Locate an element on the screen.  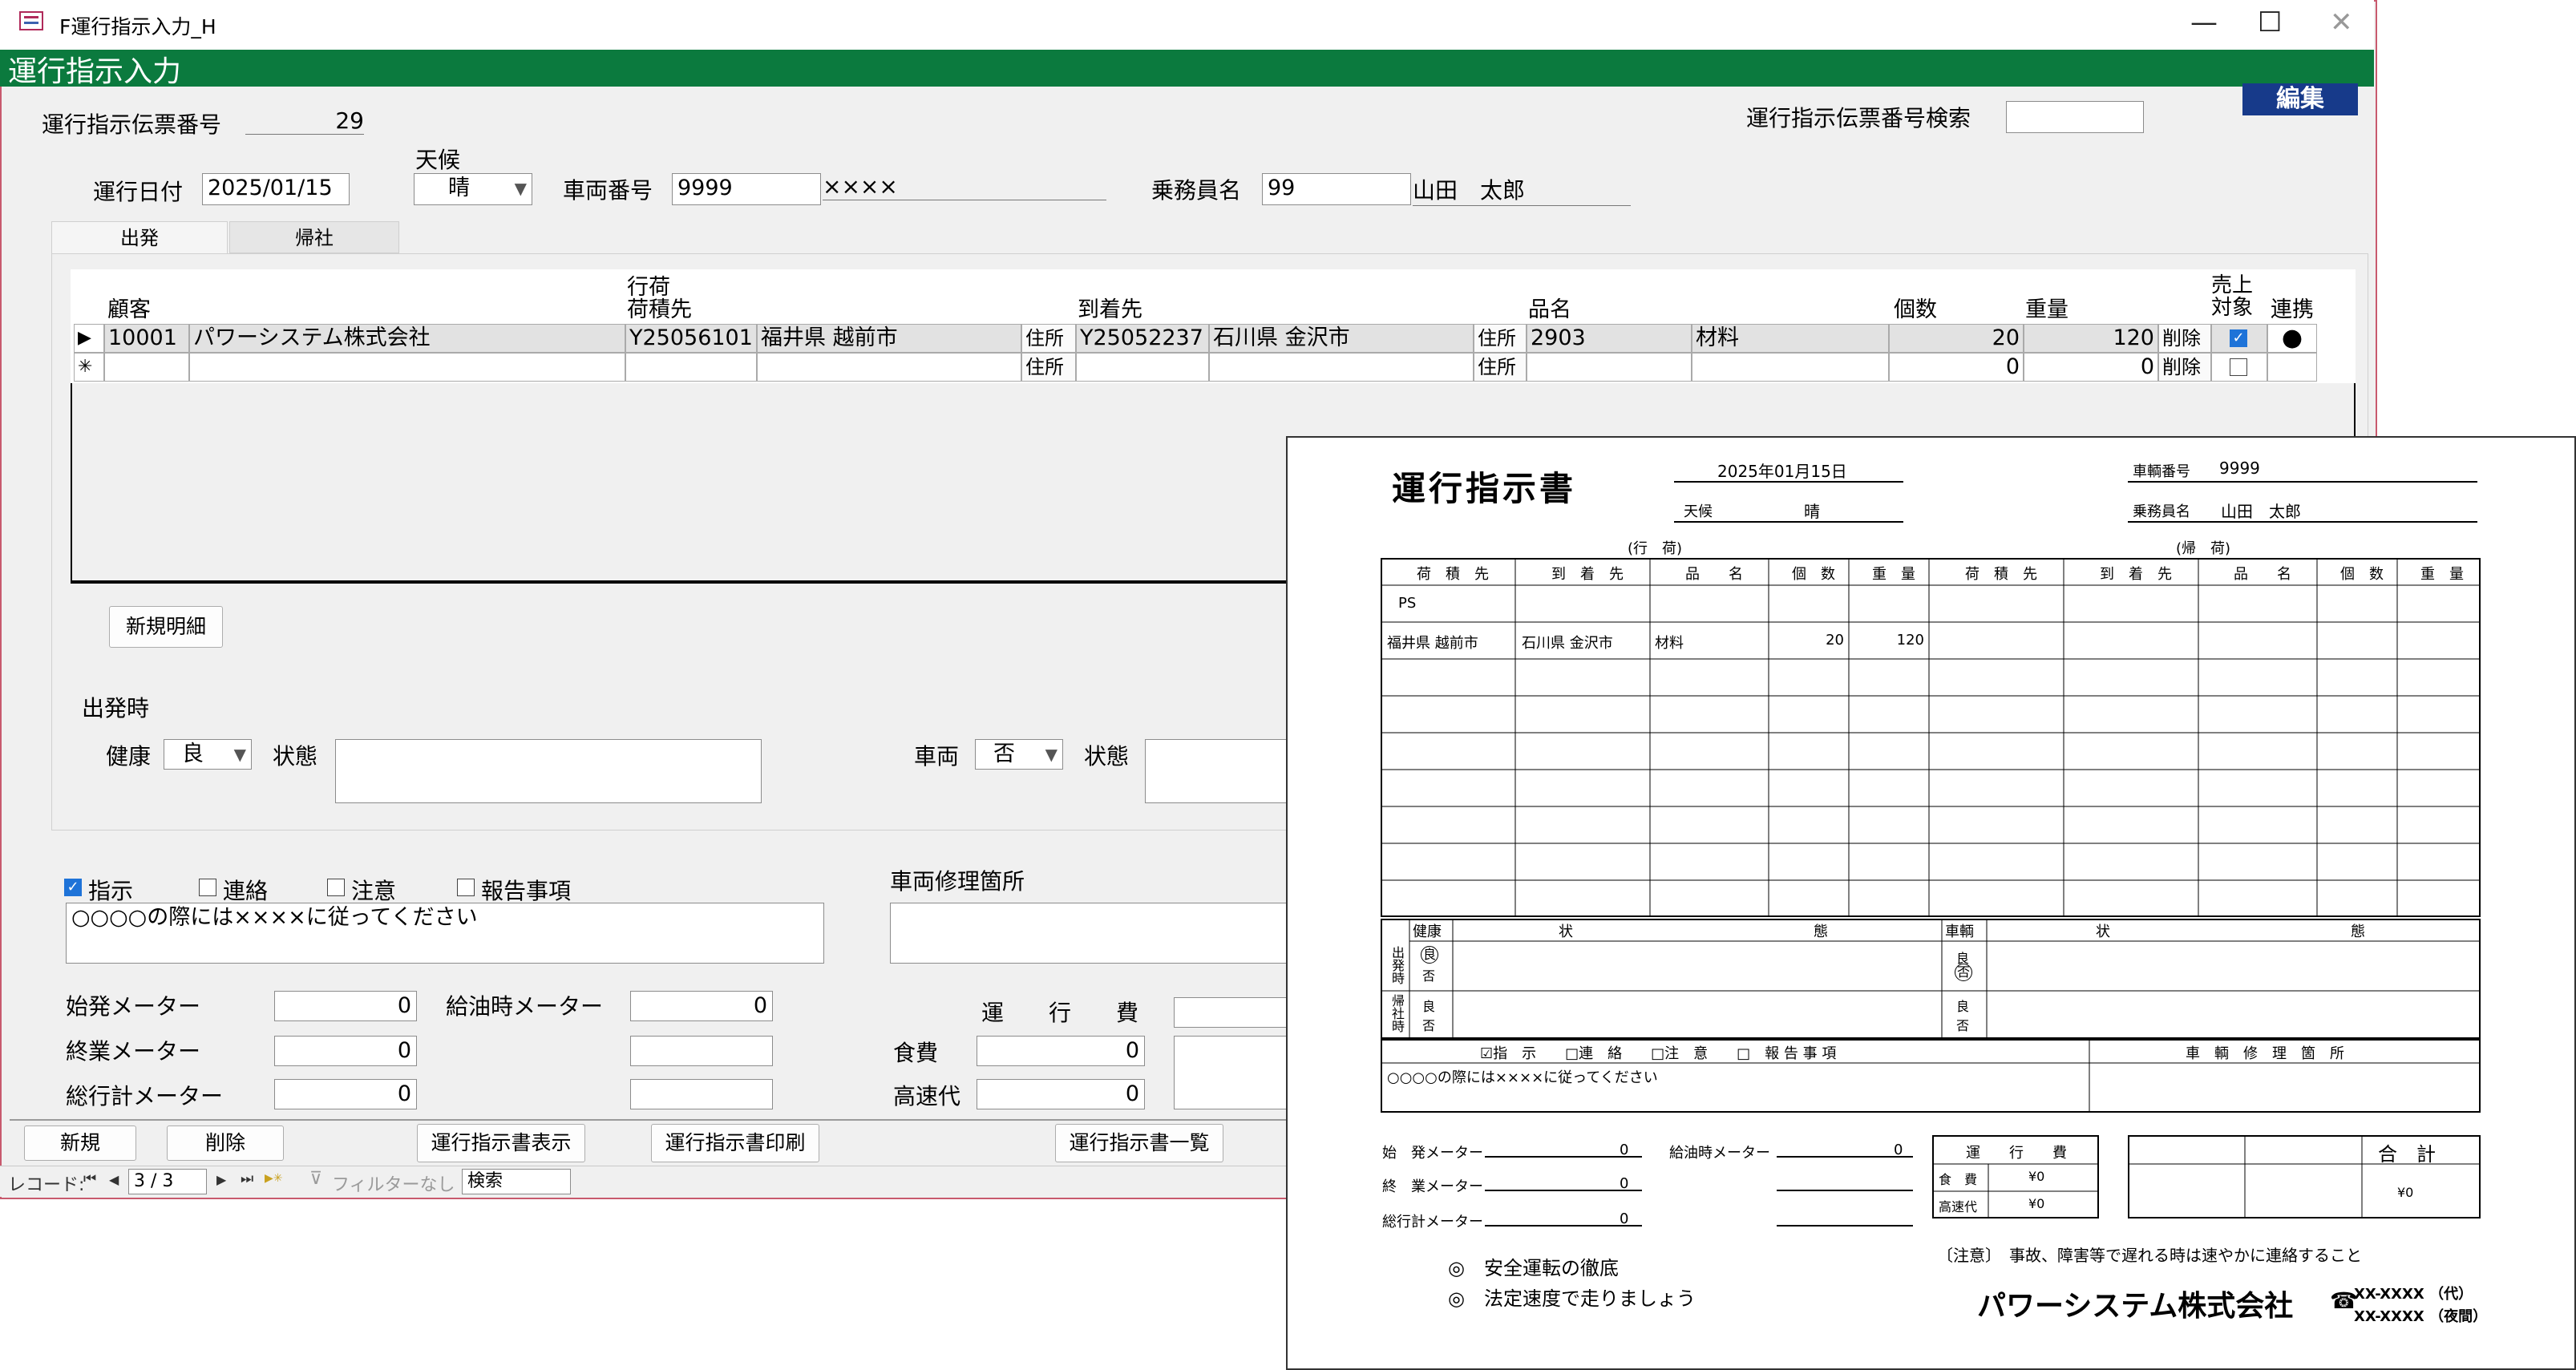
report-col-weight-return: 重 量 is located at coordinates (2442, 574).